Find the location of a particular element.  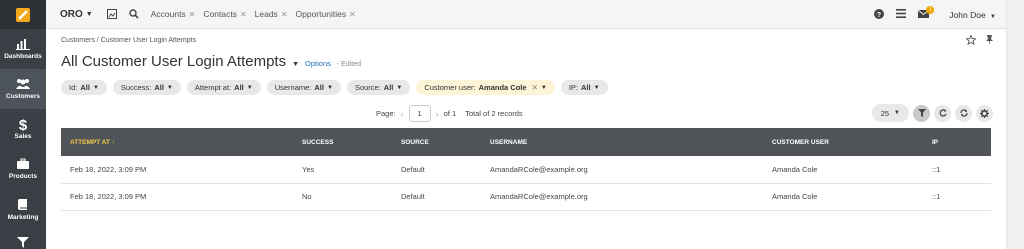

page-scrollbar is located at coordinates (1015, 124).